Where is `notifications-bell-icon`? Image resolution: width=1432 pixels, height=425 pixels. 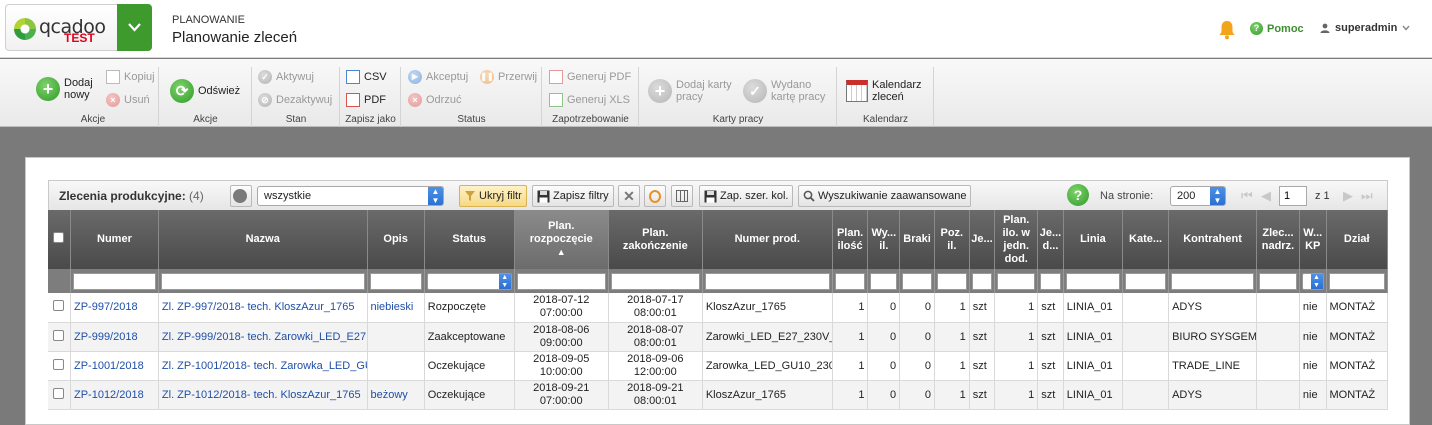 notifications-bell-icon is located at coordinates (1227, 31).